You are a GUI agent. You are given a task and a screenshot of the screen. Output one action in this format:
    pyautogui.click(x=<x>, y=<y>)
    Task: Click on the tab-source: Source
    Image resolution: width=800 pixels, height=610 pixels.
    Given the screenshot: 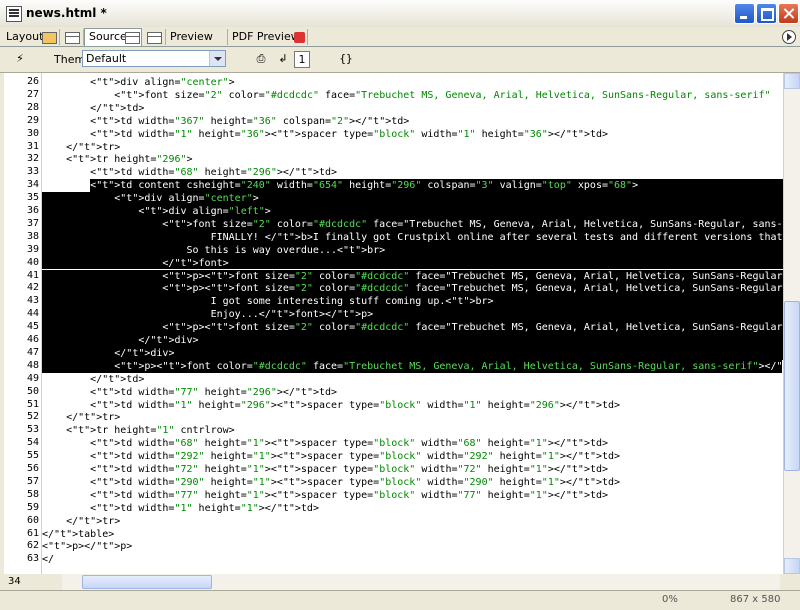 What is the action you would take?
    pyautogui.click(x=113, y=37)
    